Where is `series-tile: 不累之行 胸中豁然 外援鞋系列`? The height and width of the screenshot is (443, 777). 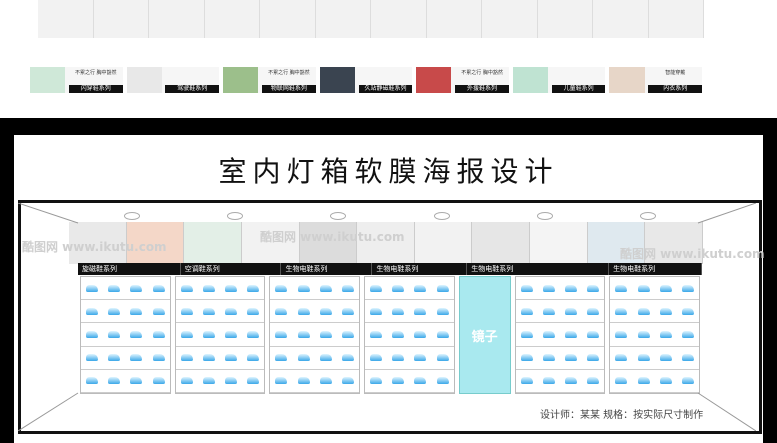
series-tile: 不累之行 胸中豁然 外援鞋系列 is located at coordinates (462, 80).